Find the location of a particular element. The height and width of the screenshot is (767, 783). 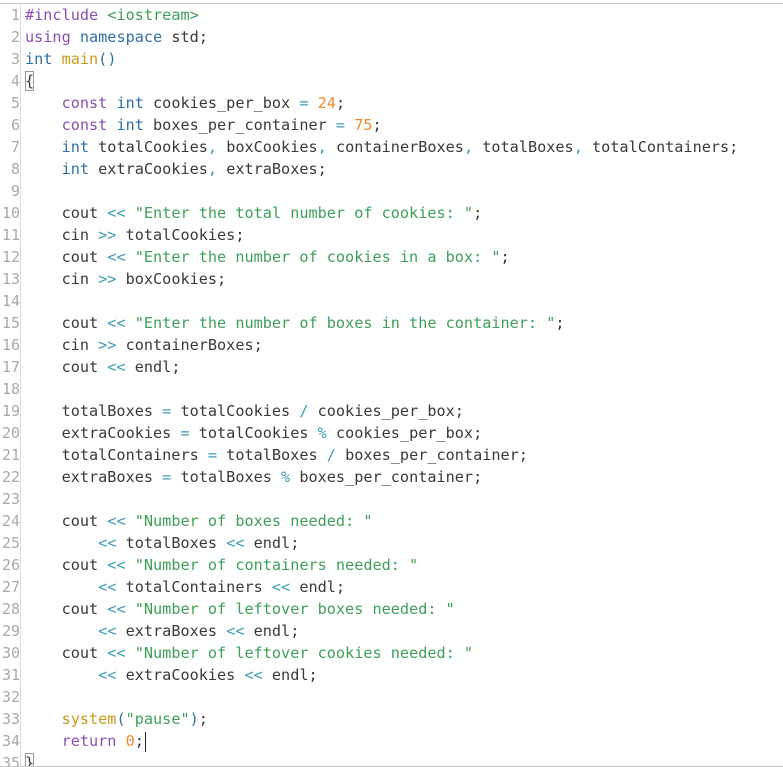

code-line: 18 is located at coordinates (391, 389).